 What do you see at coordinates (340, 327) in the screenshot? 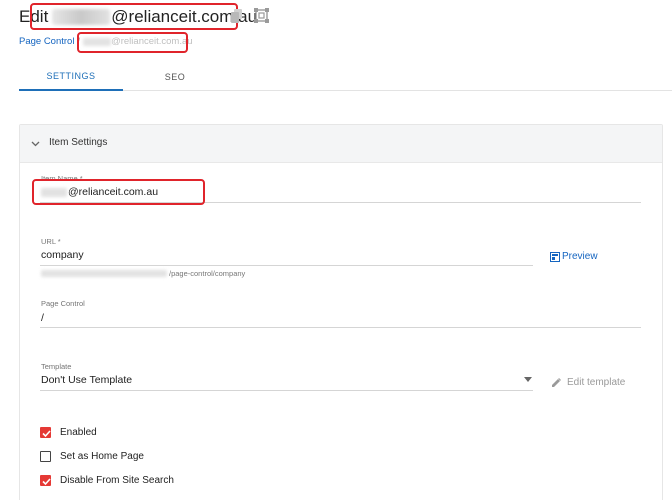
I see `page-control-underline` at bounding box center [340, 327].